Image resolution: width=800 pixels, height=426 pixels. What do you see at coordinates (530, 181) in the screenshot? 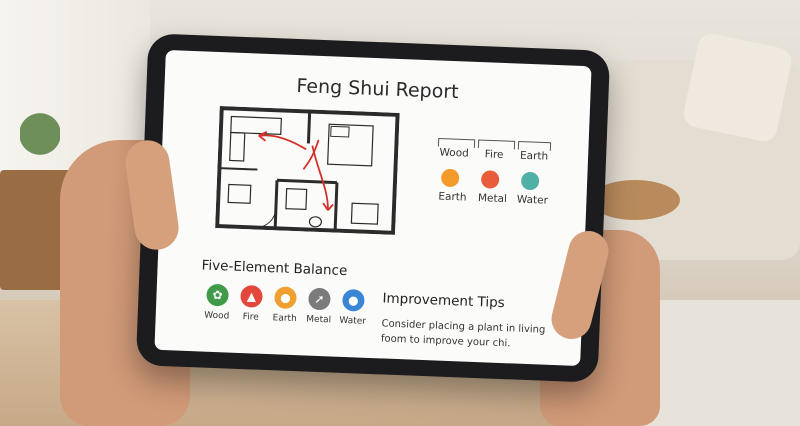
I see `water-circle-icon` at bounding box center [530, 181].